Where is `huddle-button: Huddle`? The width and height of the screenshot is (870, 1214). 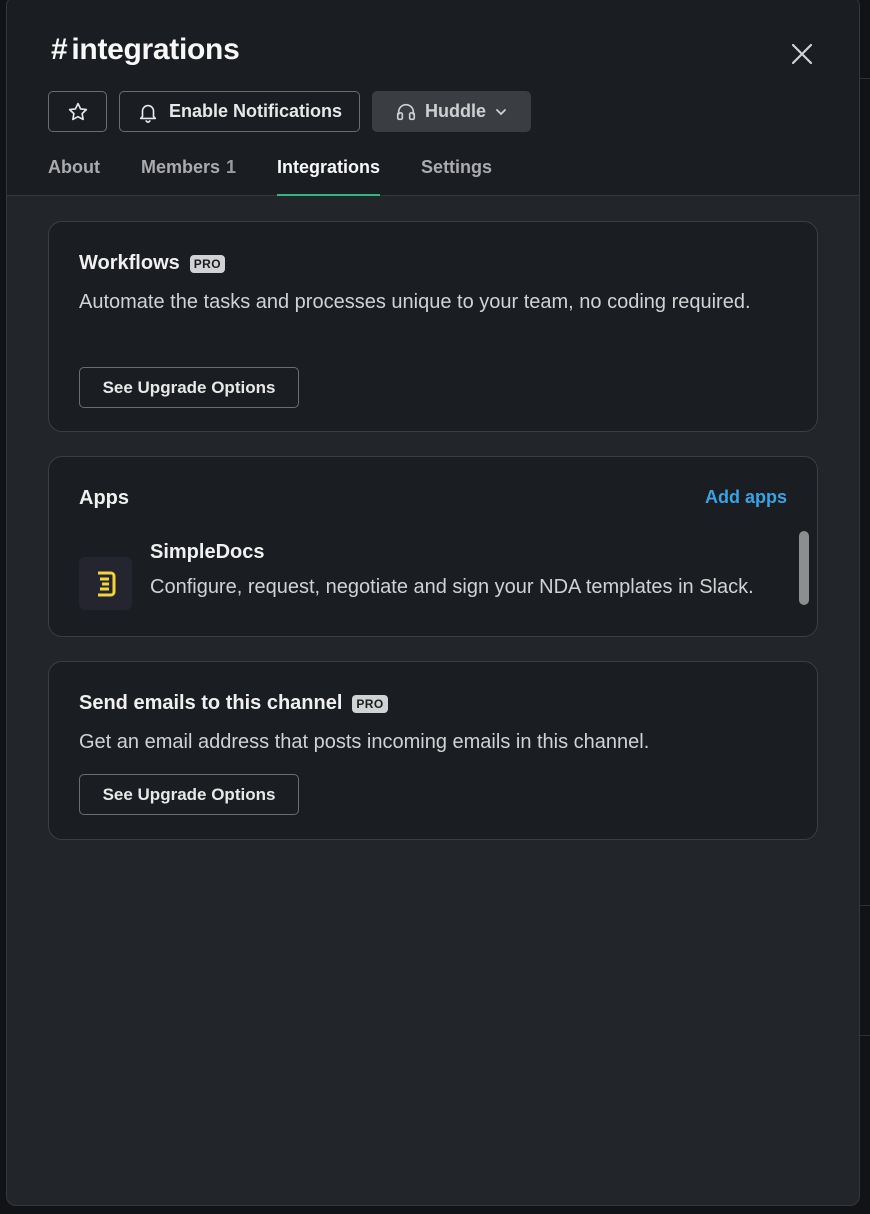
huddle-button: Huddle is located at coordinates (451, 111).